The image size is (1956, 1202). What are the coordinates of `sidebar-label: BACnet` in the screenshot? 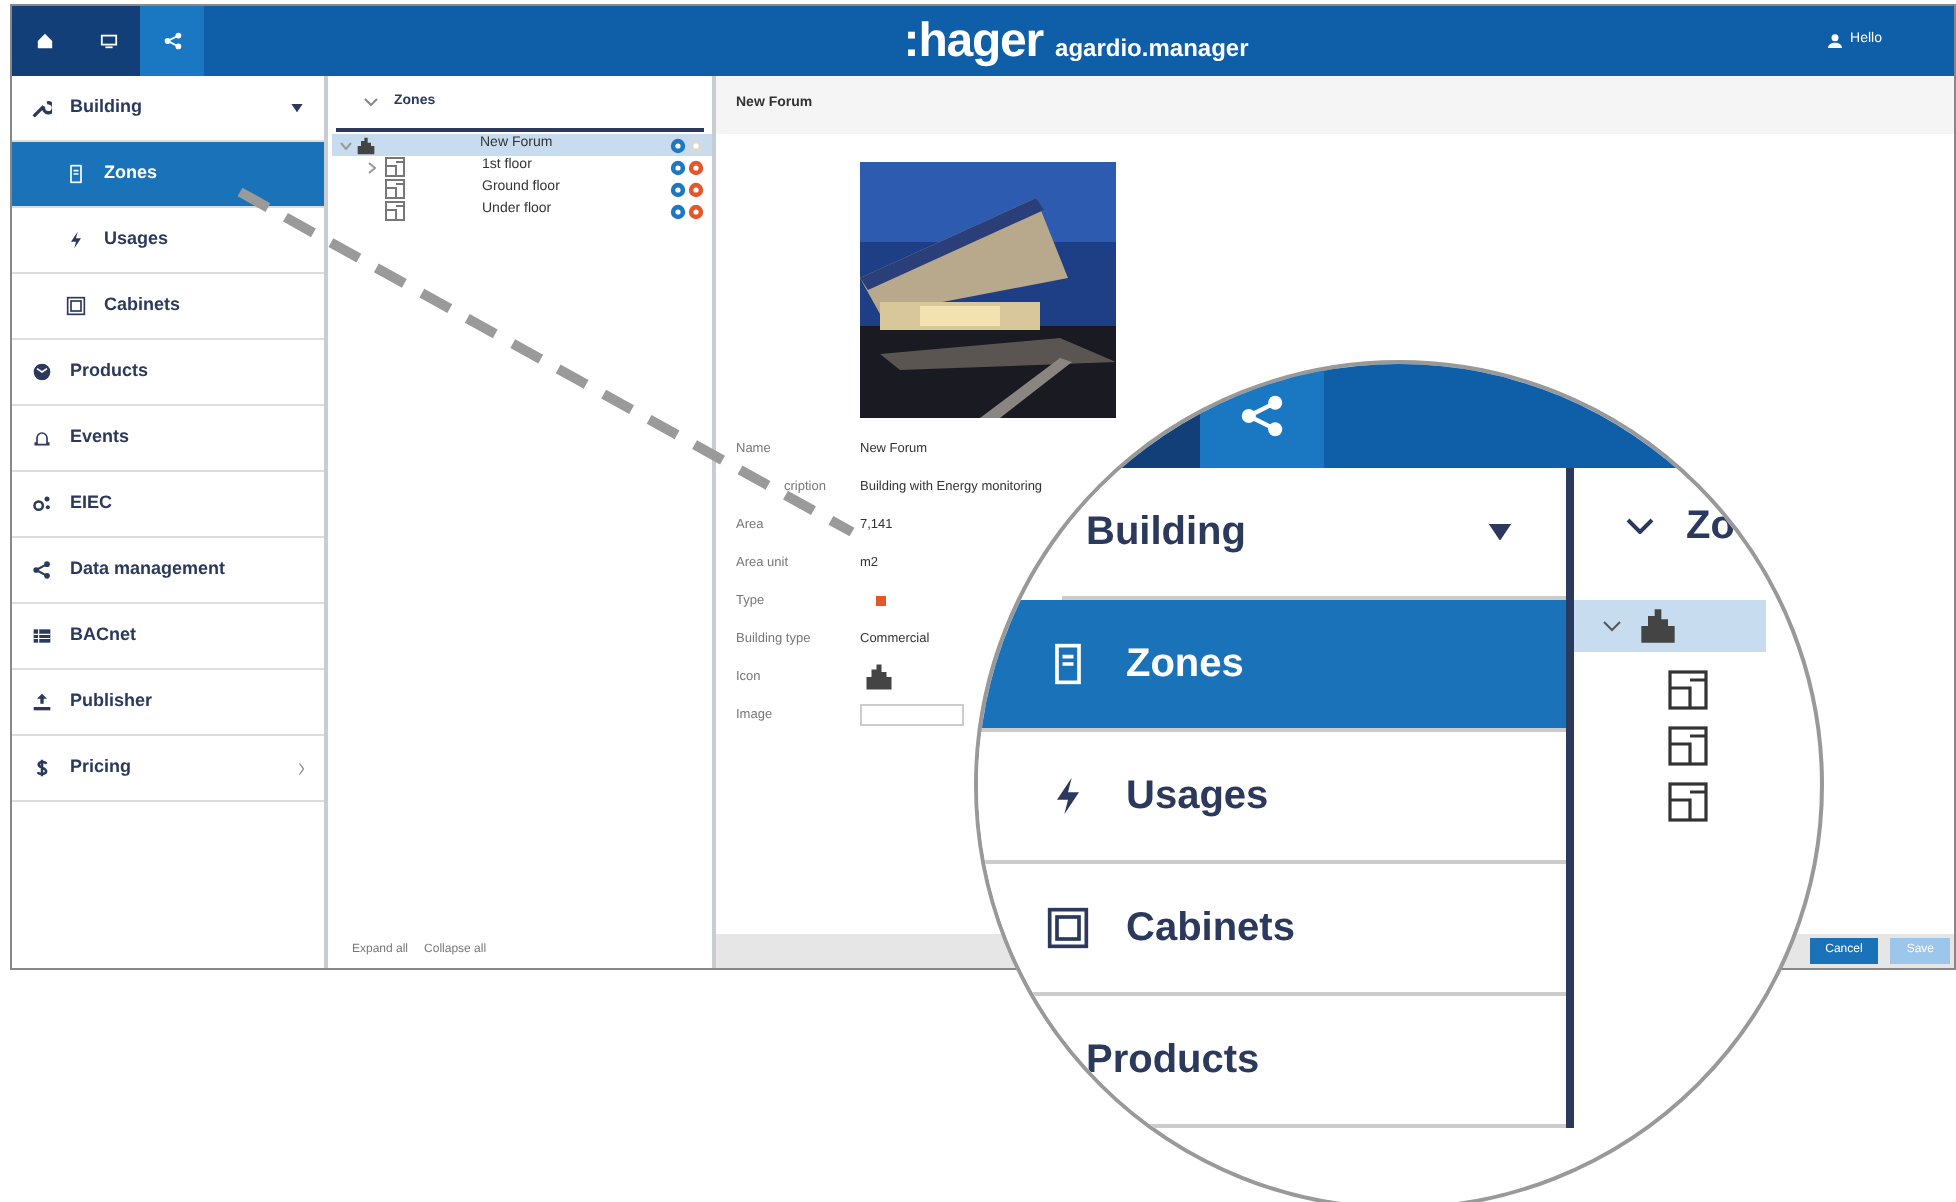 It's located at (103, 635).